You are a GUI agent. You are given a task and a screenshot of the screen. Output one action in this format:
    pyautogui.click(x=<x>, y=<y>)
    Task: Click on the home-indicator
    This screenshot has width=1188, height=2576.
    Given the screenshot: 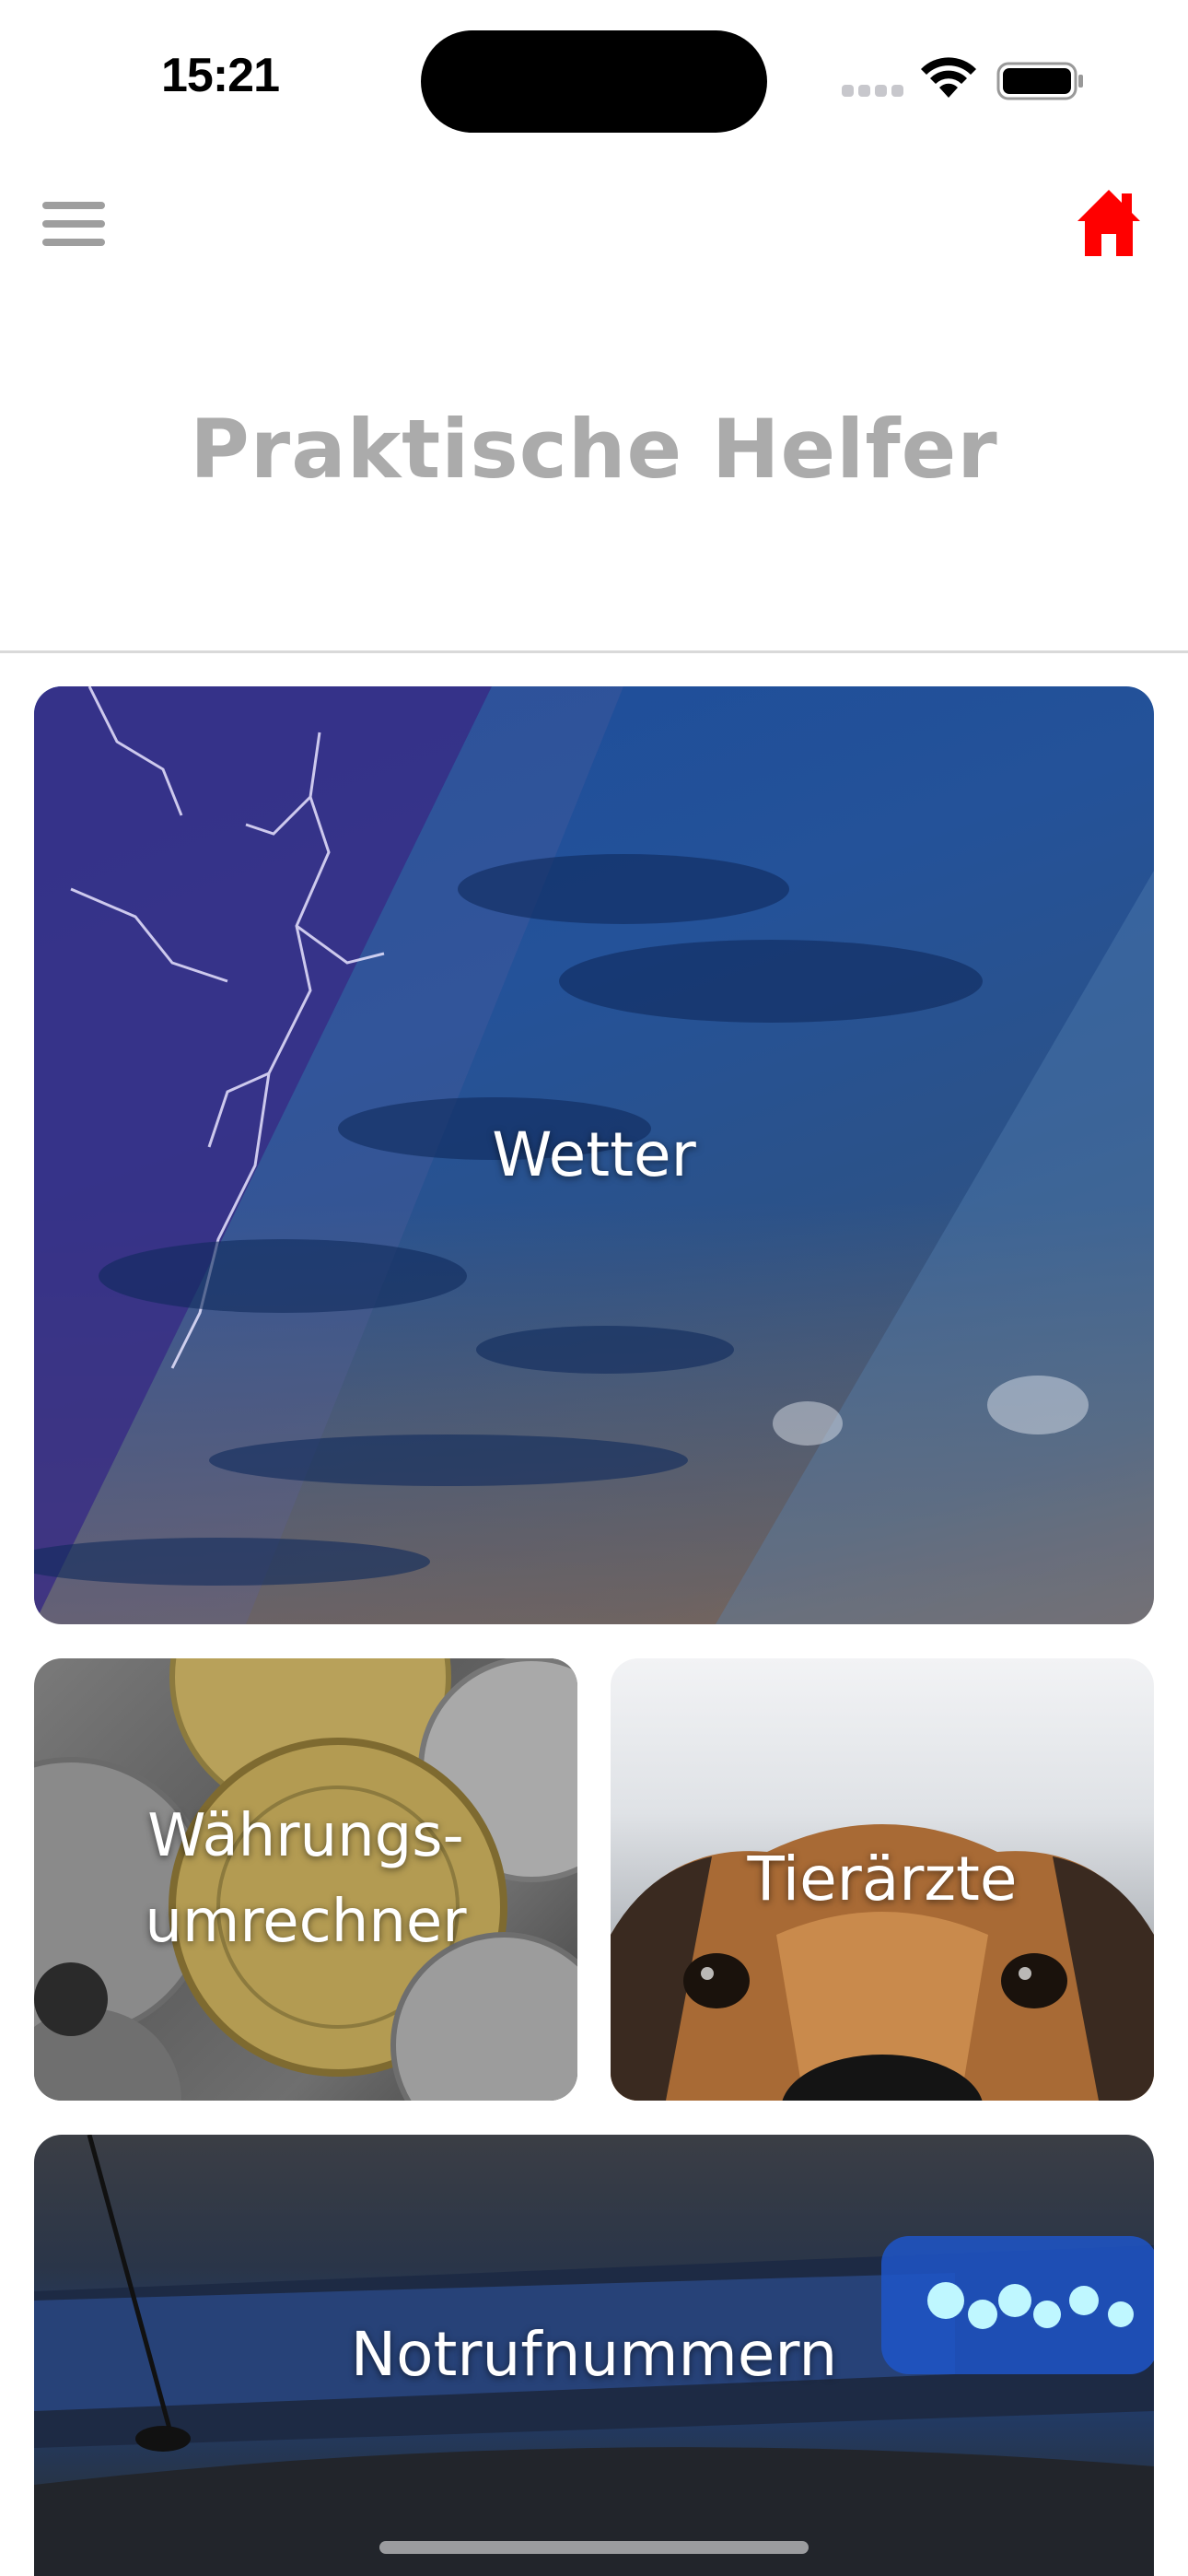 What is the action you would take?
    pyautogui.click(x=594, y=2547)
    